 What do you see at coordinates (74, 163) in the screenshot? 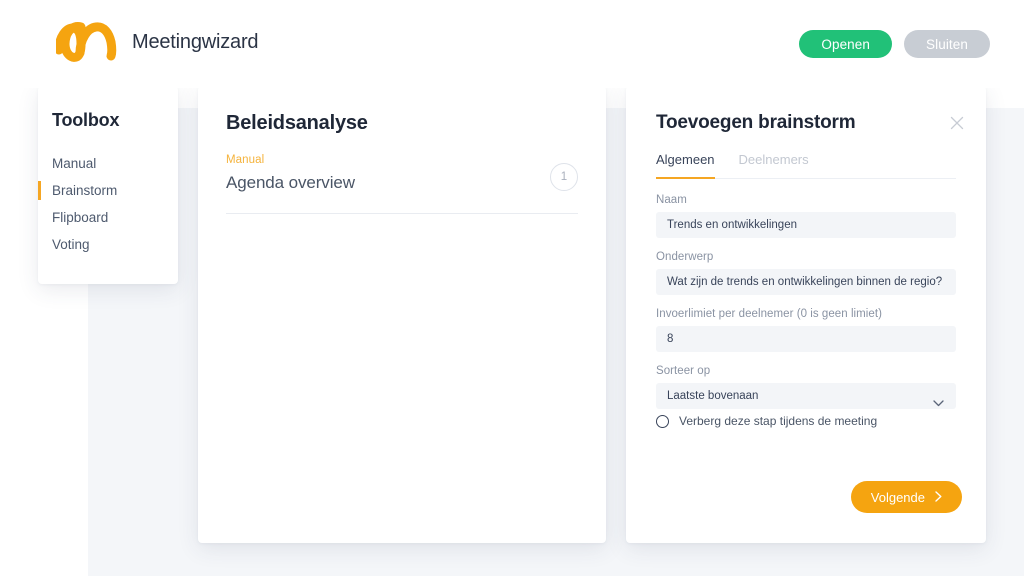
I see `sidebar-item-label: Manual` at bounding box center [74, 163].